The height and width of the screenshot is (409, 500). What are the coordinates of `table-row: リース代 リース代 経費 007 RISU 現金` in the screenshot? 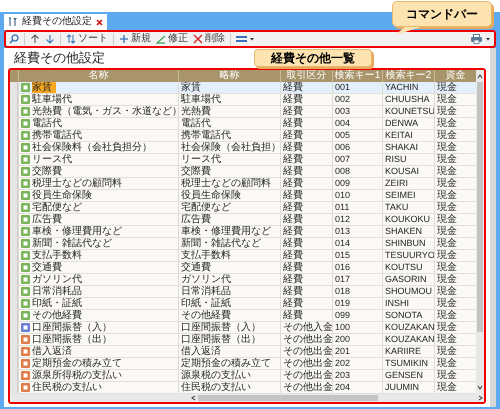 It's located at (243, 160).